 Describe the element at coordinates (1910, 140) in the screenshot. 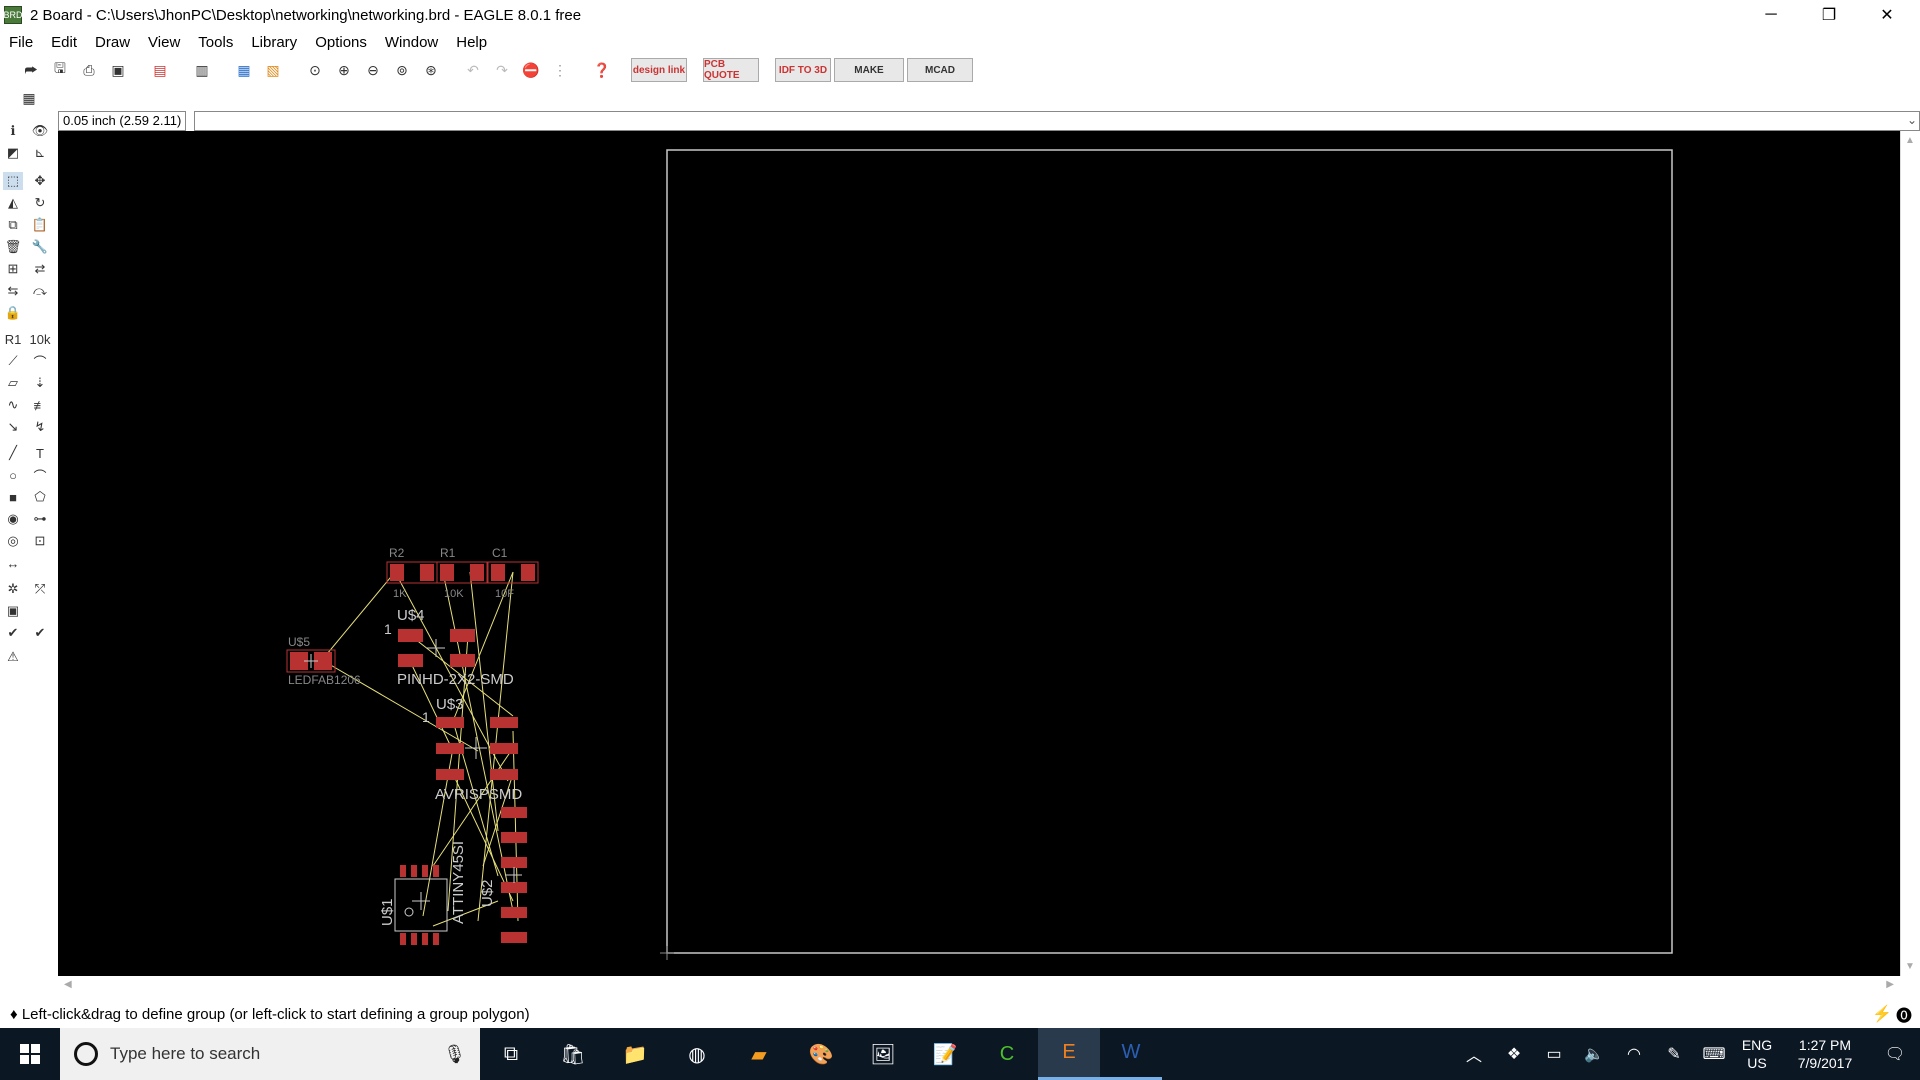

I see `scroll-up-icon: ▲` at that location.